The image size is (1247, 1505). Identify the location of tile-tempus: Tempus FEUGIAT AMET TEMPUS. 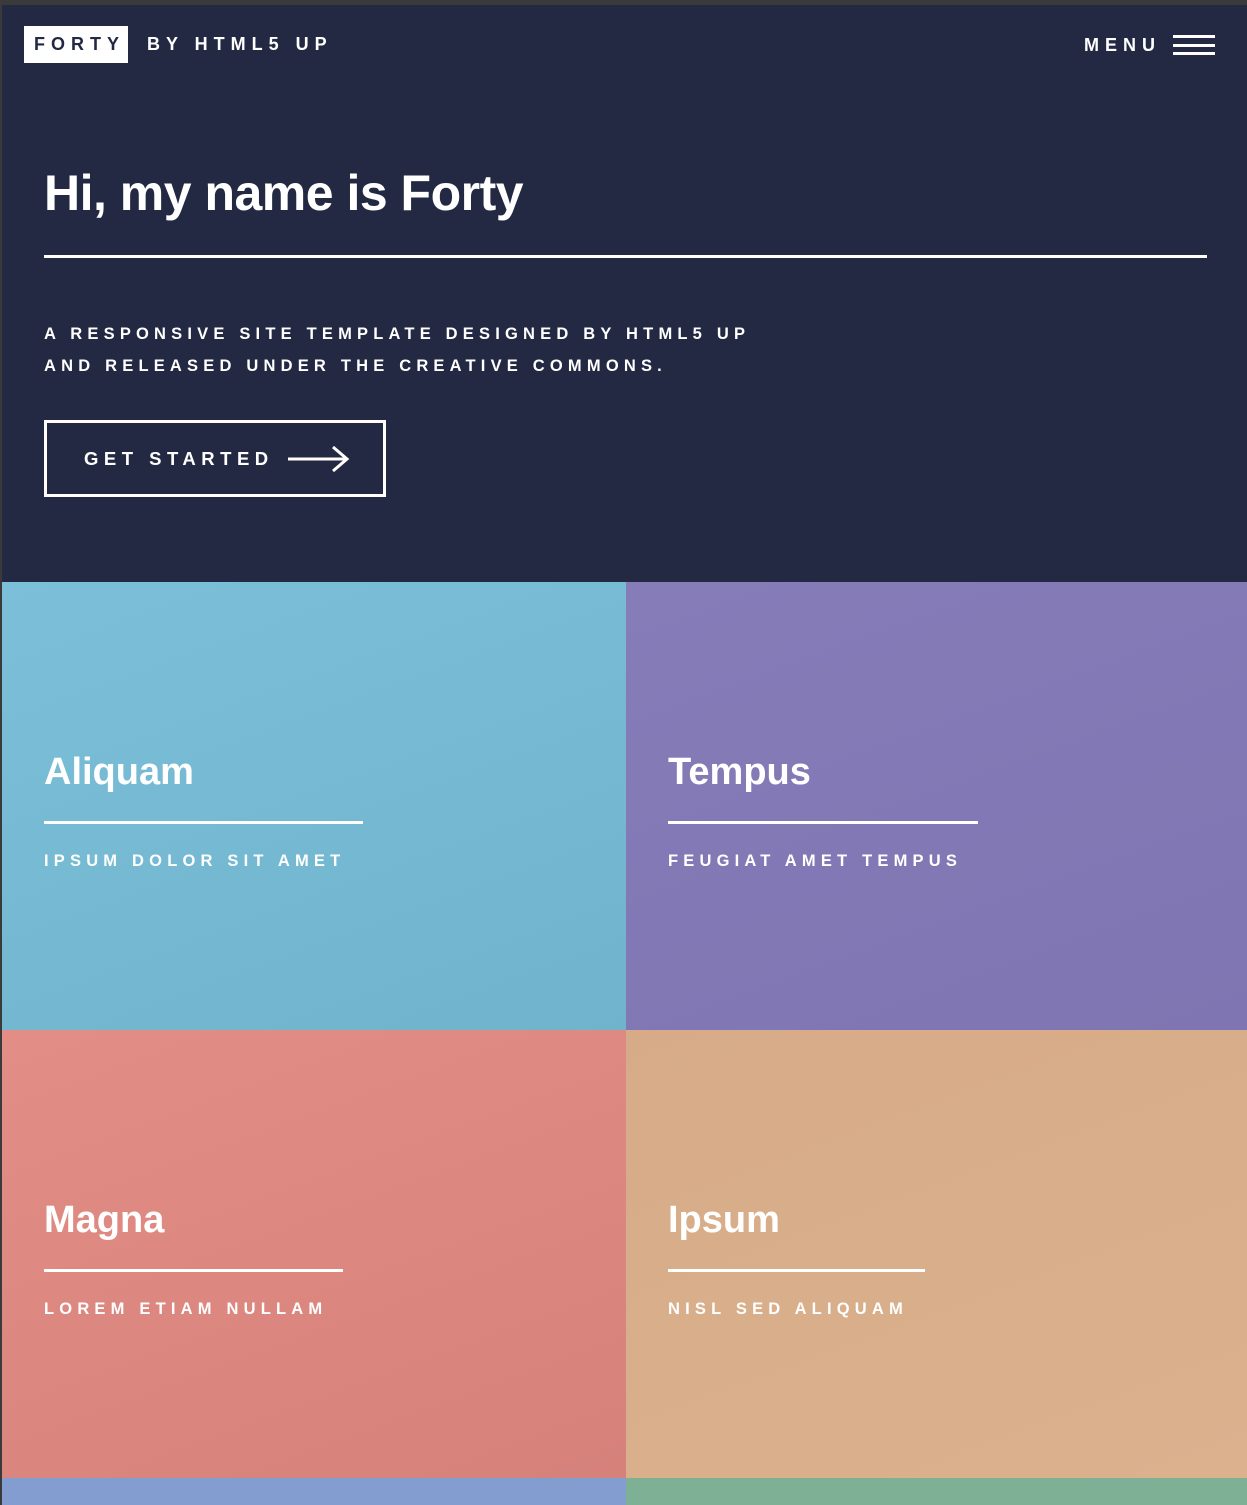
(936, 806).